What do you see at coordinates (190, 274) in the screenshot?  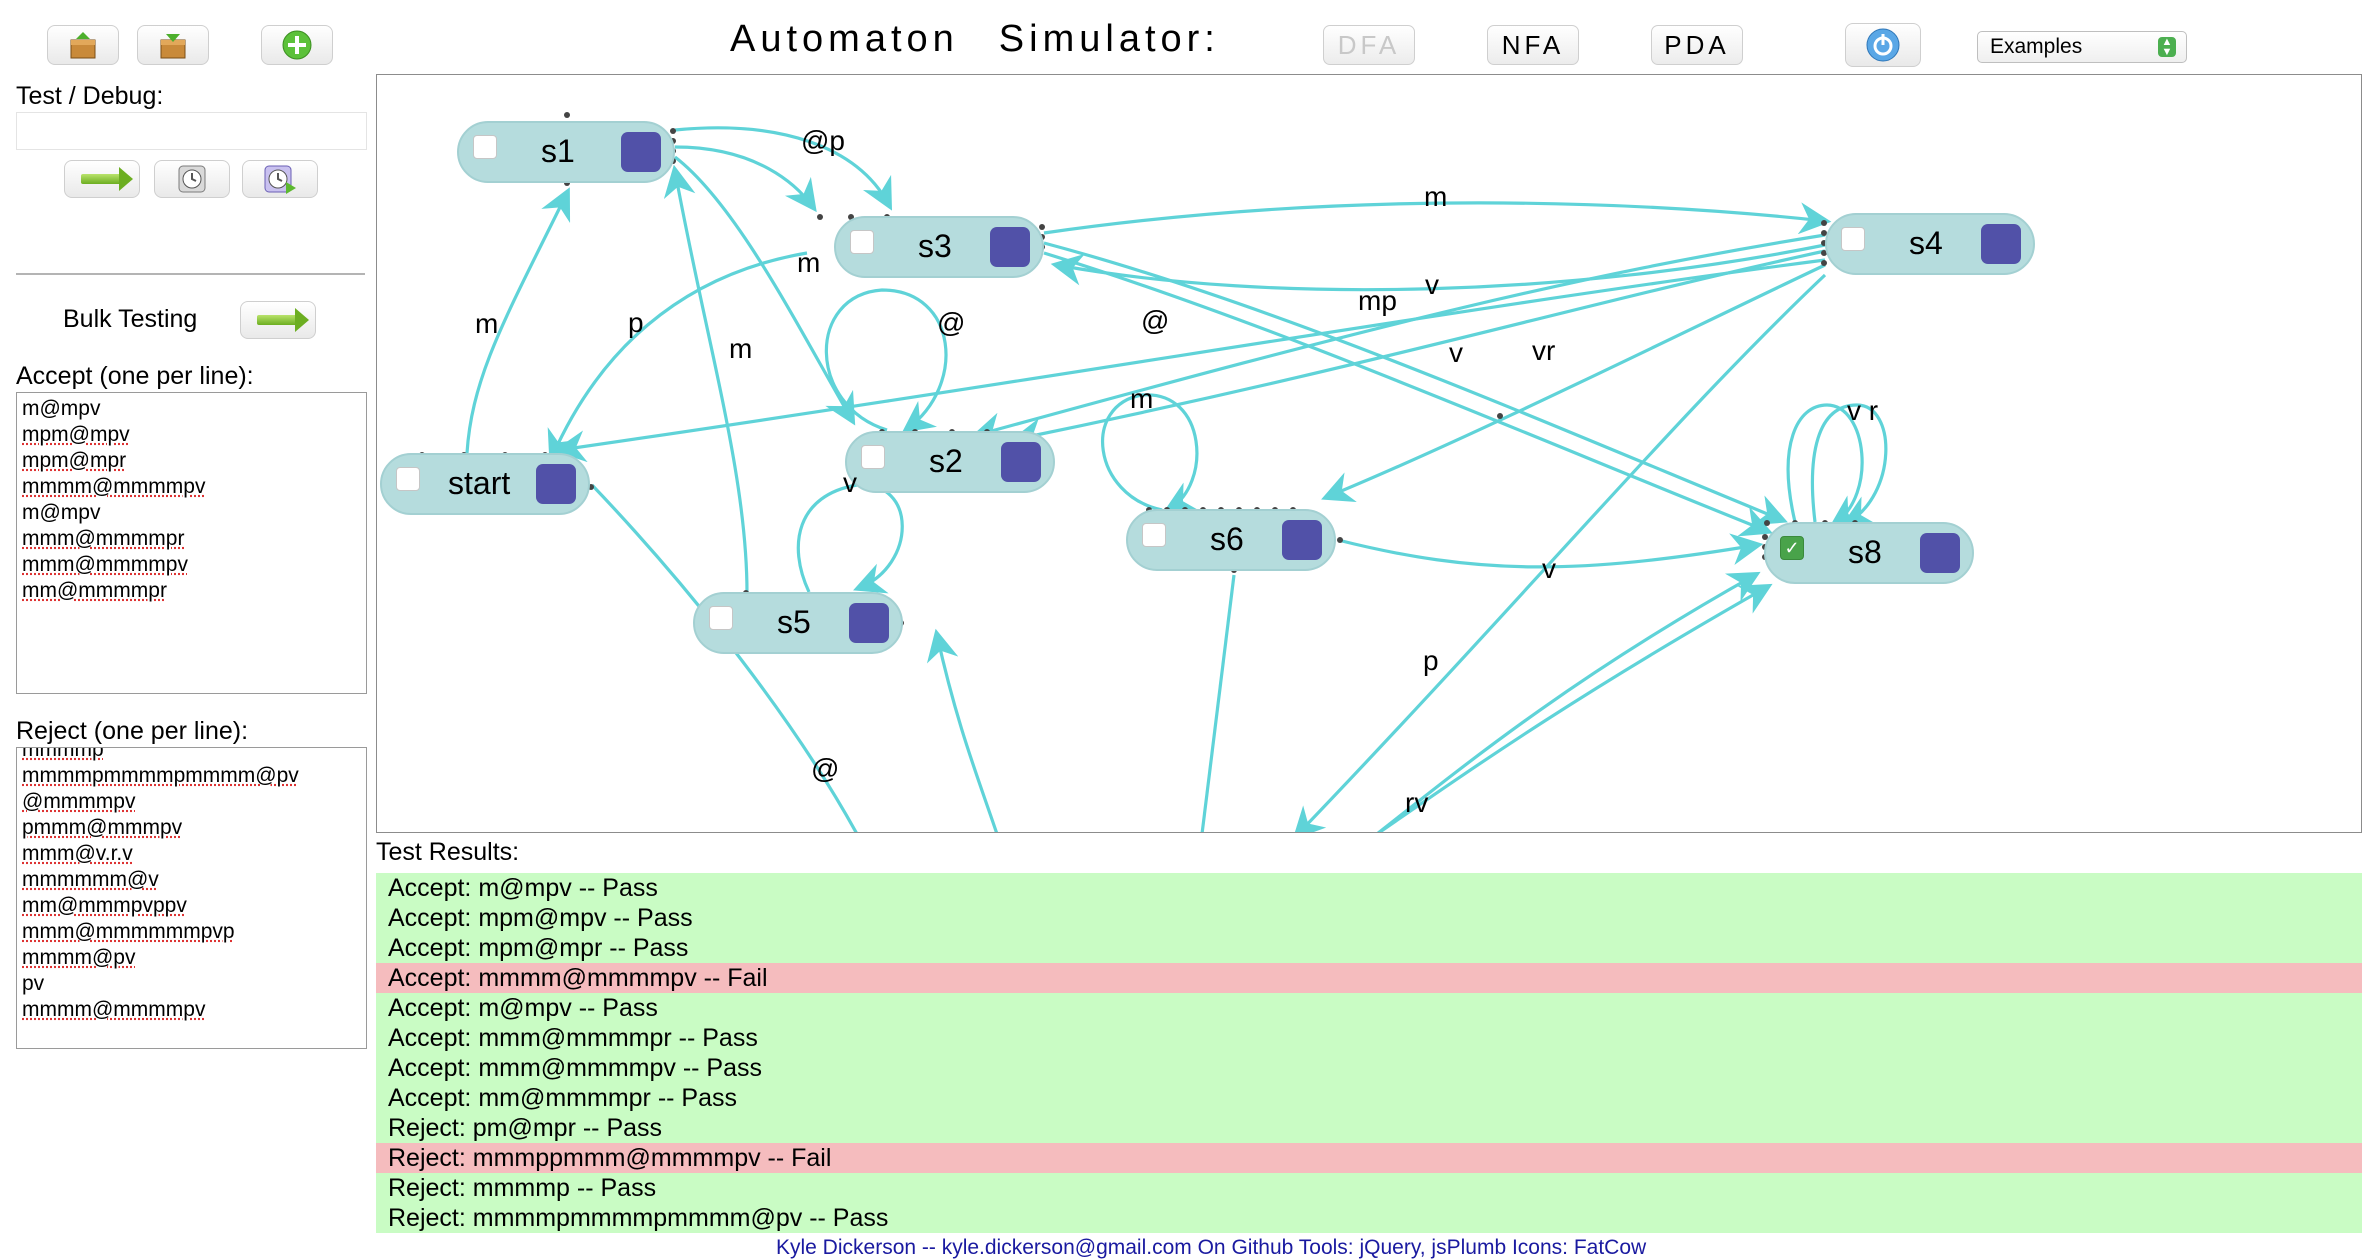 I see `sidebar-divider` at bounding box center [190, 274].